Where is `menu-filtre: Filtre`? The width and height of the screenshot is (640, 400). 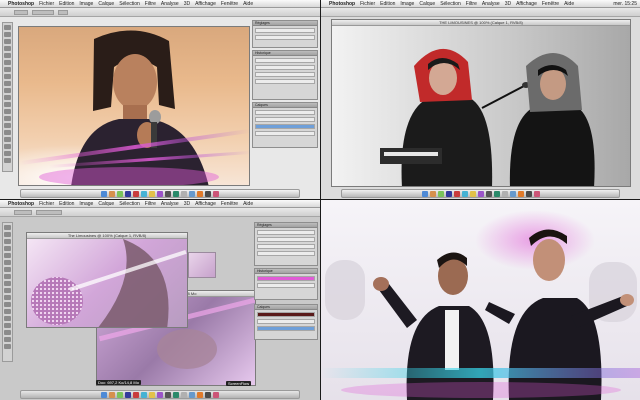 menu-filtre: Filtre is located at coordinates (150, 4).